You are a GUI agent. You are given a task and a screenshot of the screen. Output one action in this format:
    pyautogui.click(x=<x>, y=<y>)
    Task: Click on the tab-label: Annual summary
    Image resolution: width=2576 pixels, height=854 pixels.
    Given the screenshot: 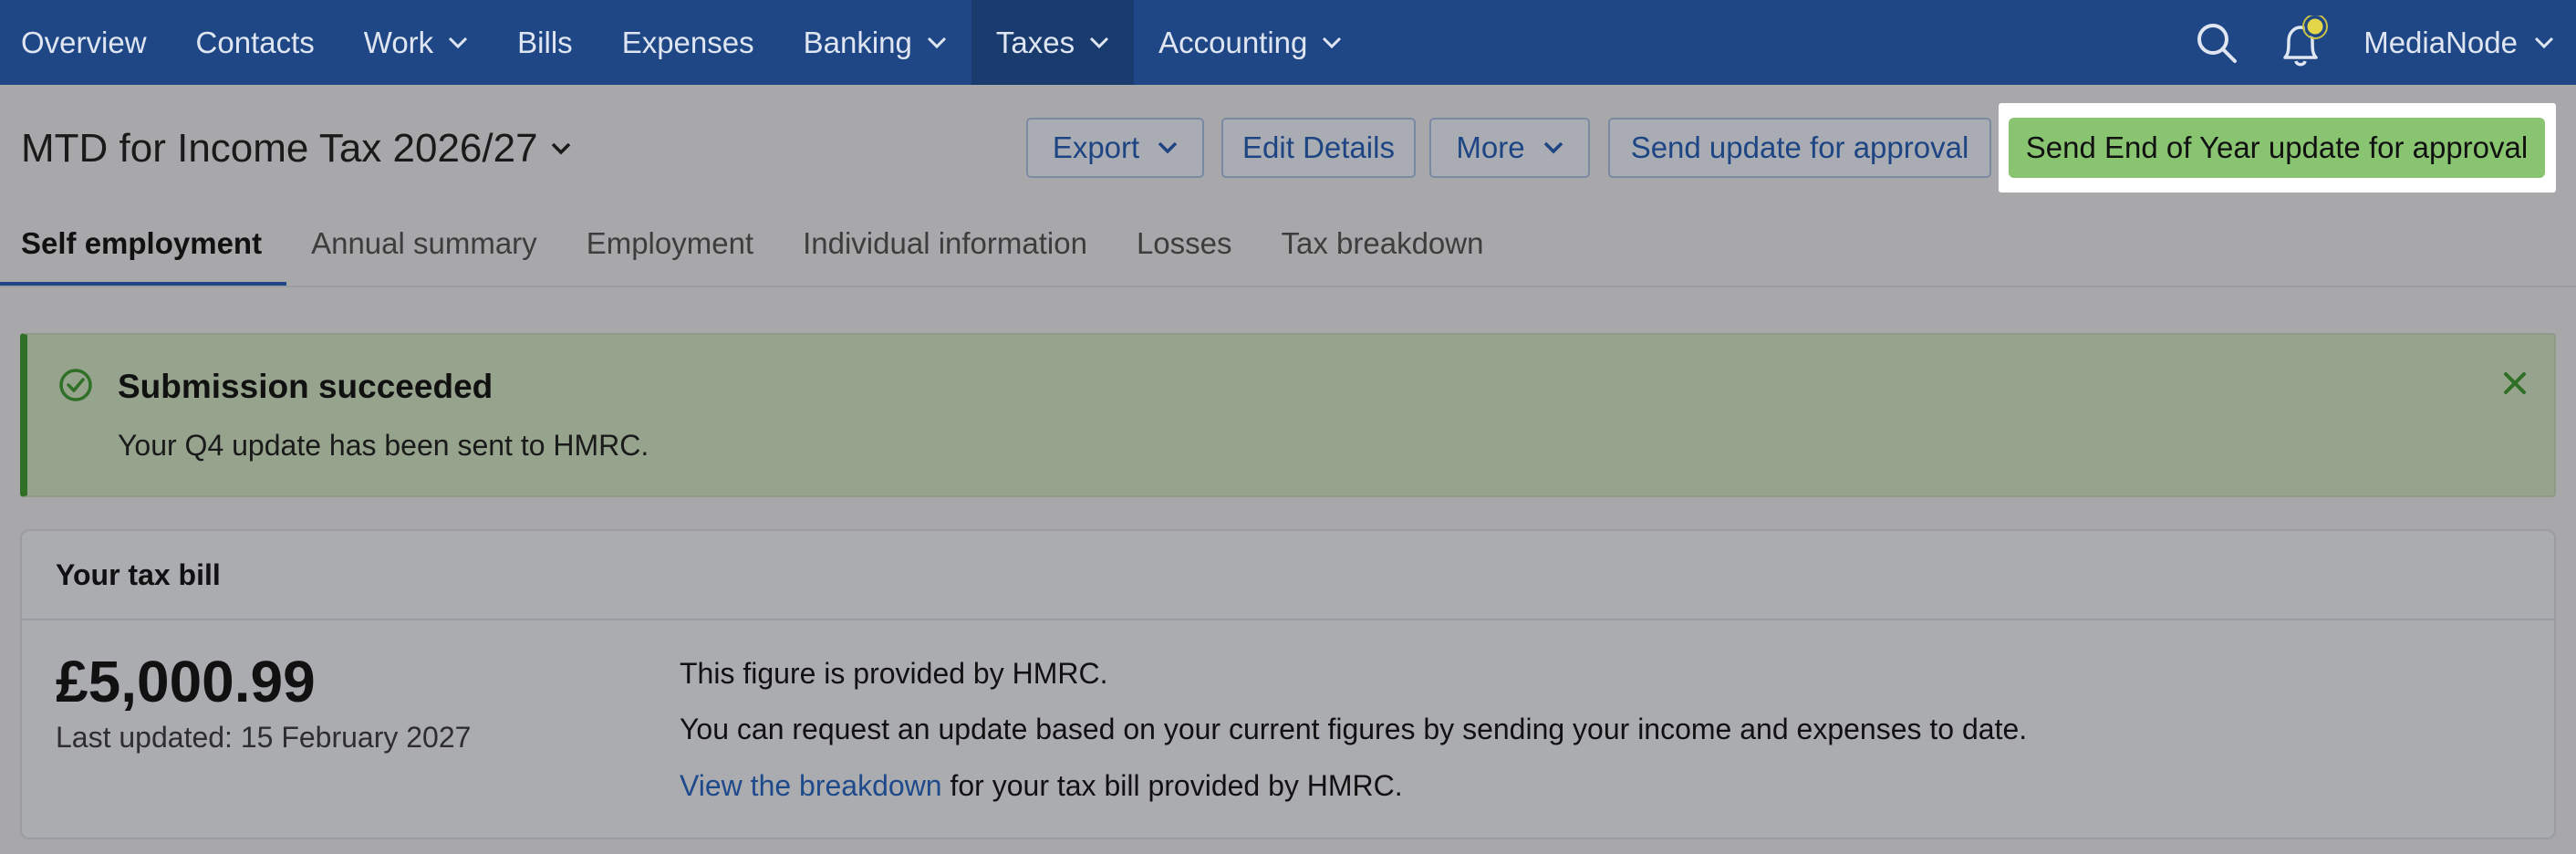 What is the action you would take?
    pyautogui.click(x=424, y=243)
    